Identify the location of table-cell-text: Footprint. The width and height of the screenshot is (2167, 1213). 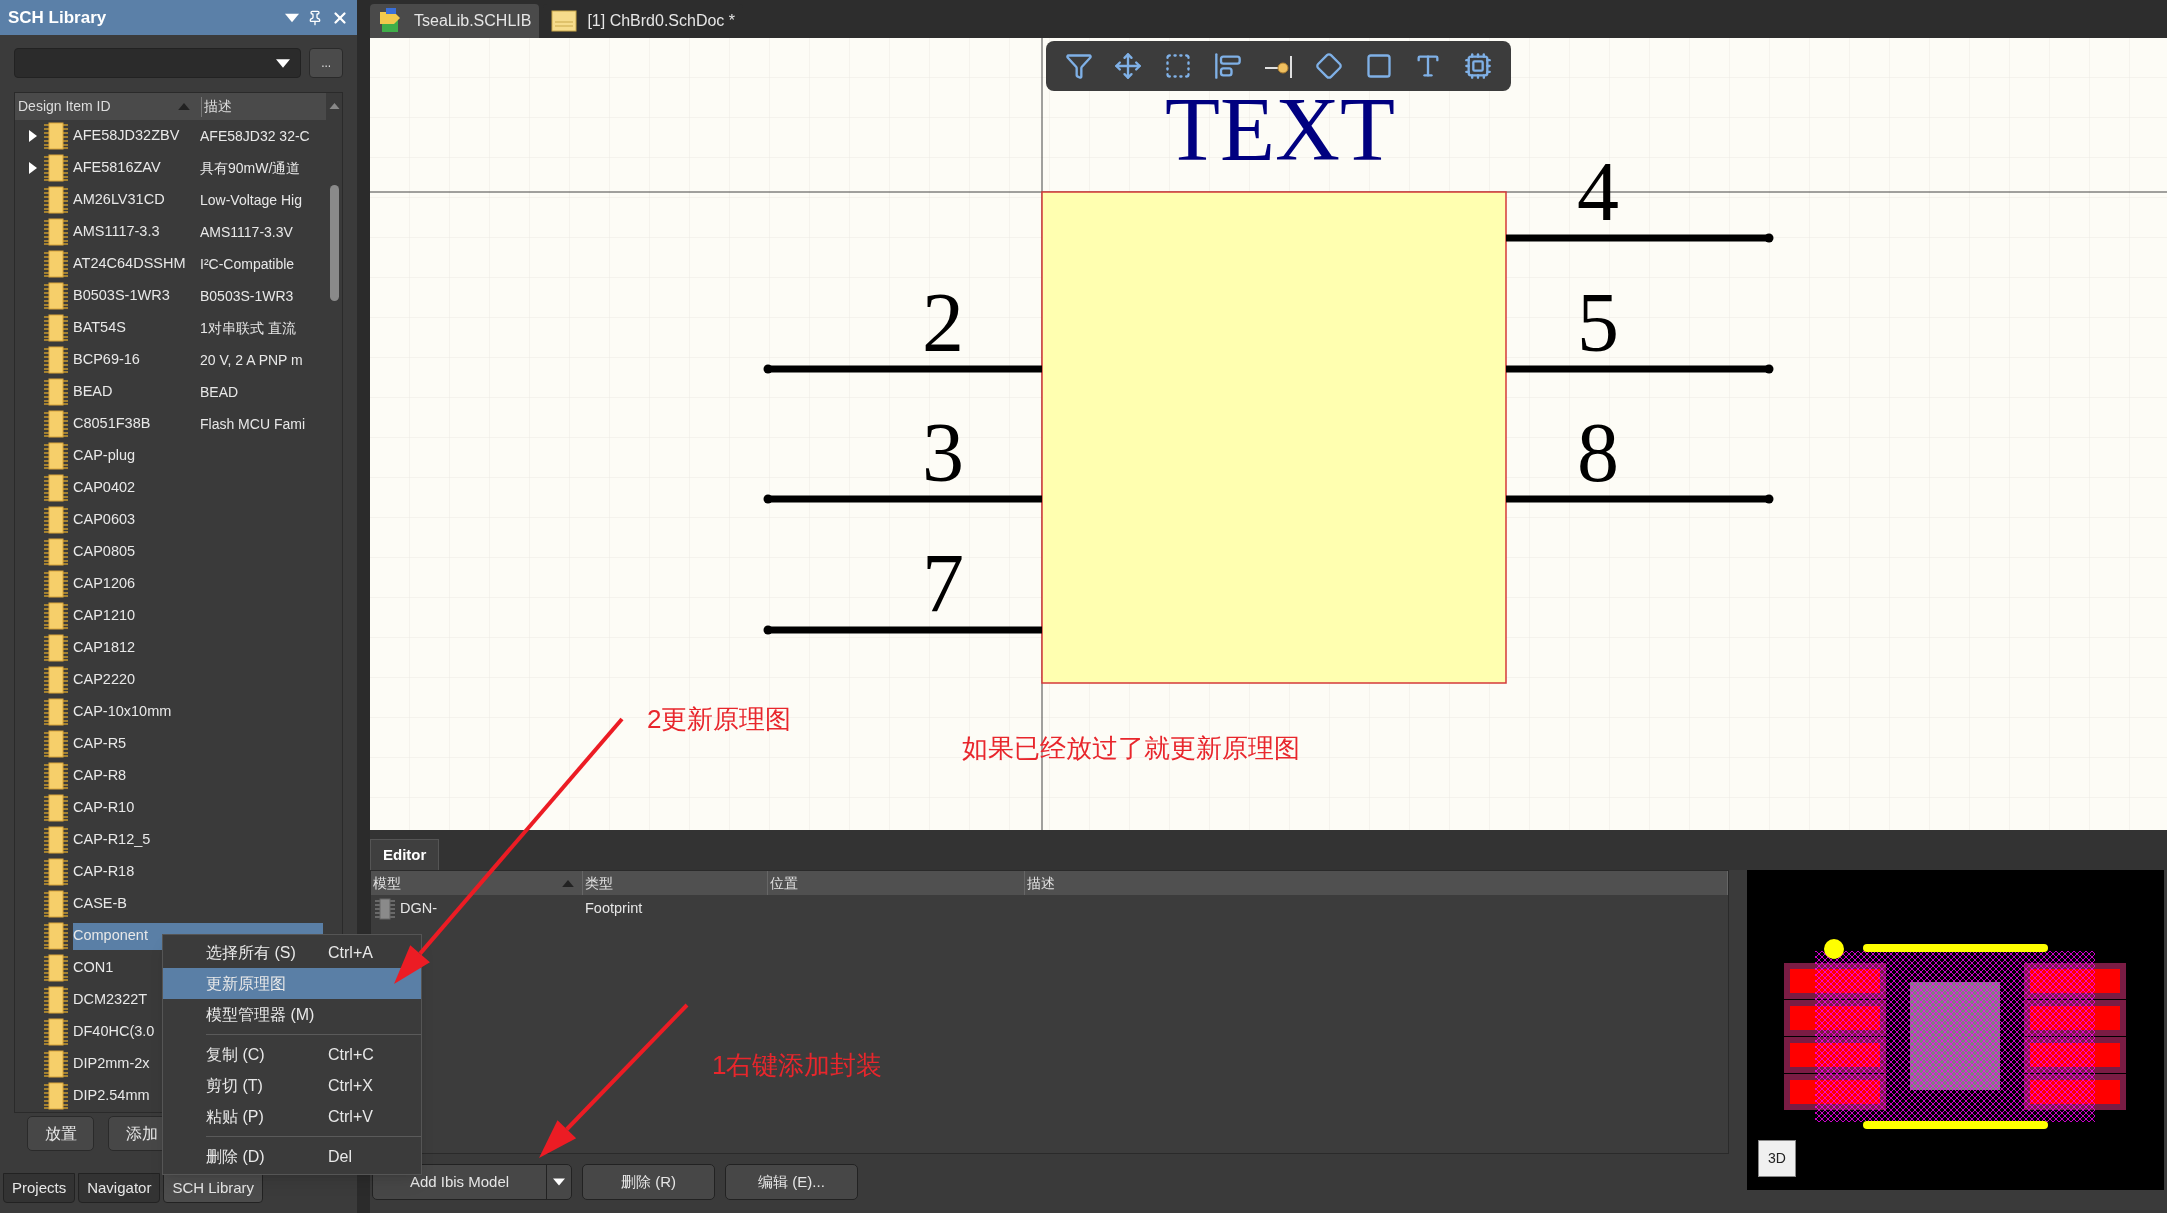
(613, 909).